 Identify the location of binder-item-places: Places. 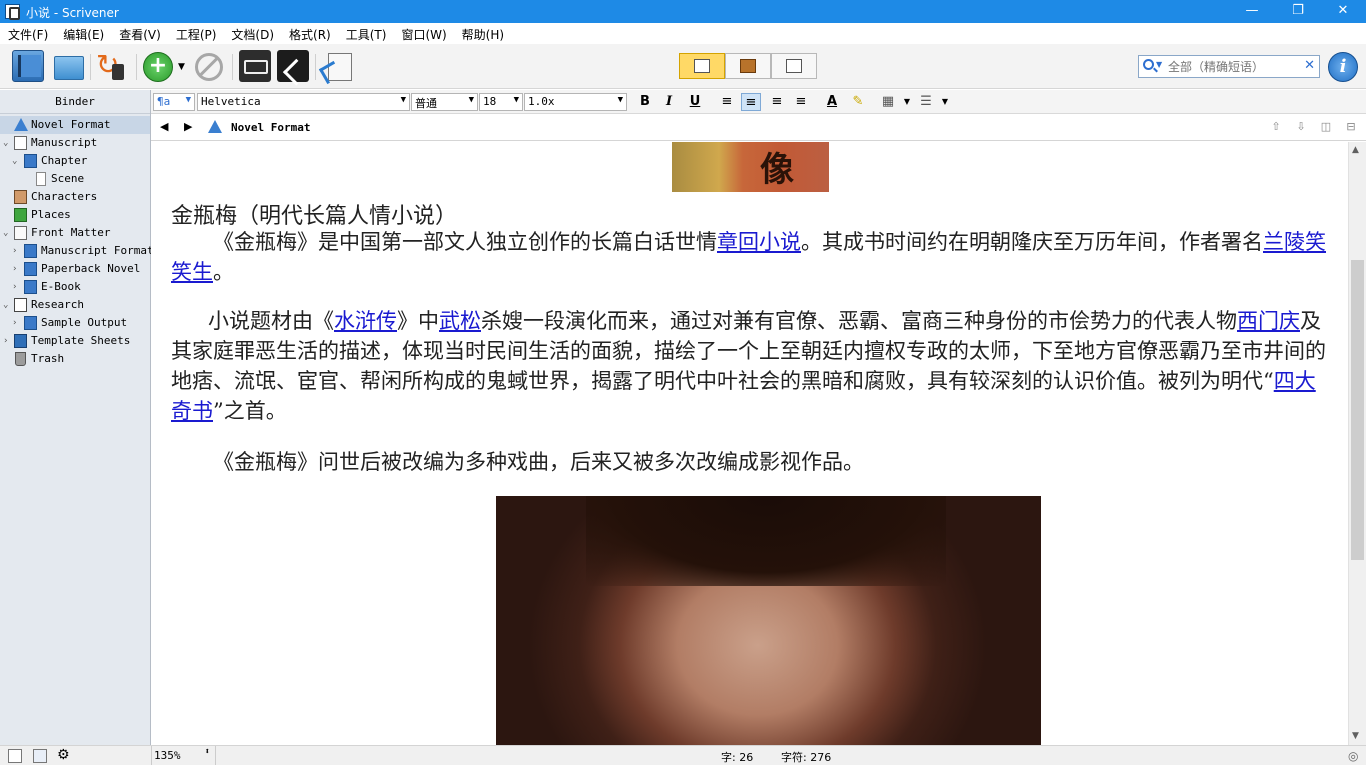
(75, 215).